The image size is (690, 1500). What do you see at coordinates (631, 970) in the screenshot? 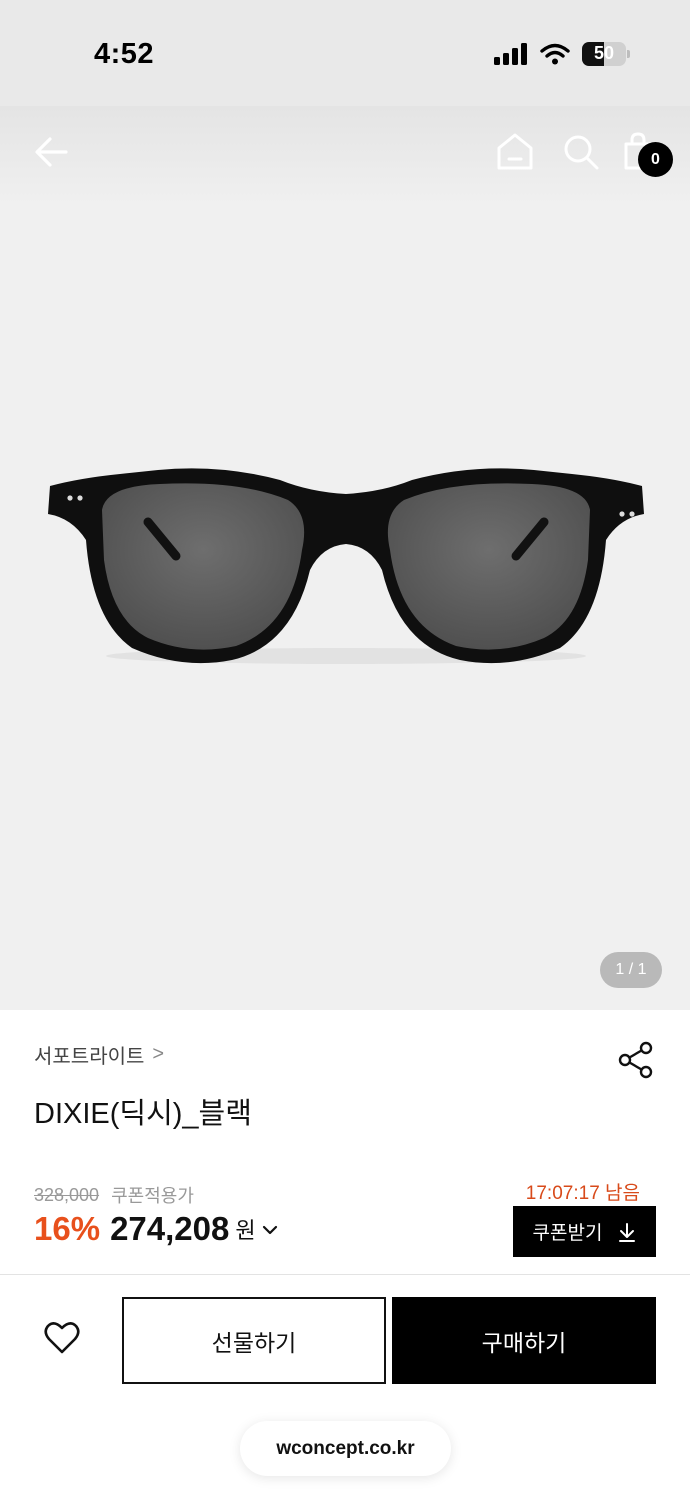
I see `gallery-page-indicator: 1 / 1` at bounding box center [631, 970].